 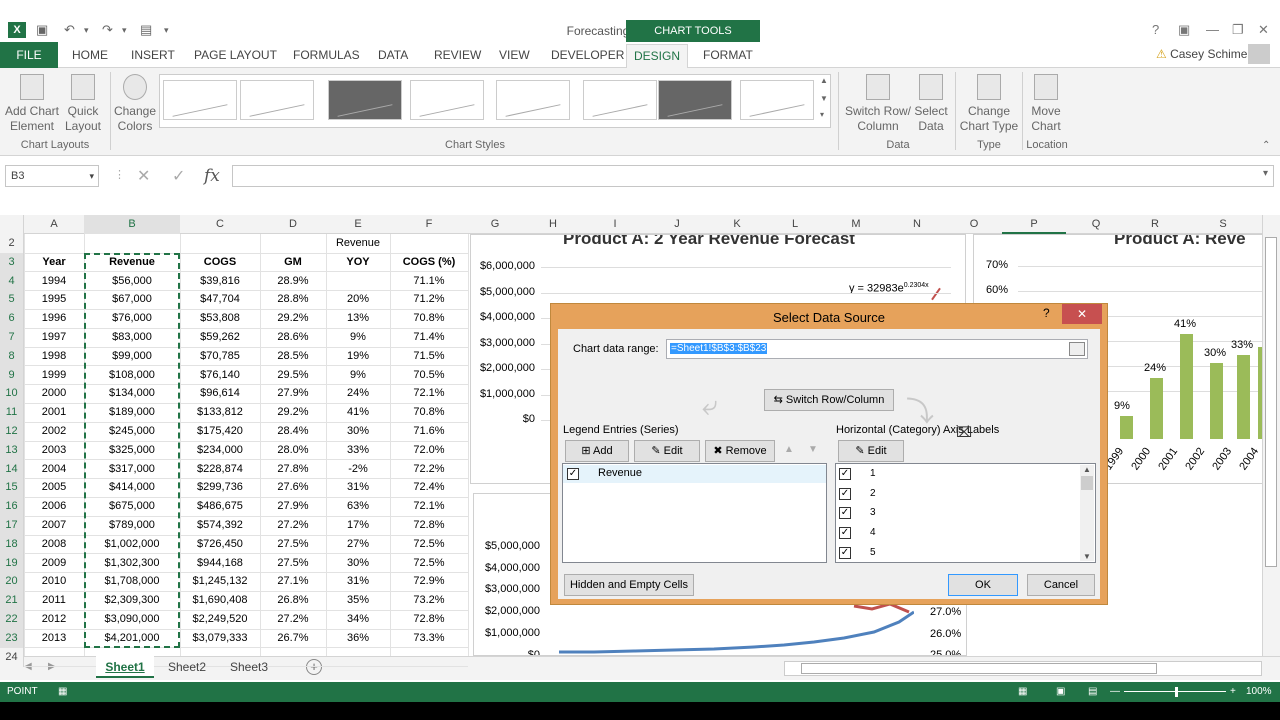 What do you see at coordinates (83, 104) in the screenshot?
I see `quick-layout-button: Quick Layout` at bounding box center [83, 104].